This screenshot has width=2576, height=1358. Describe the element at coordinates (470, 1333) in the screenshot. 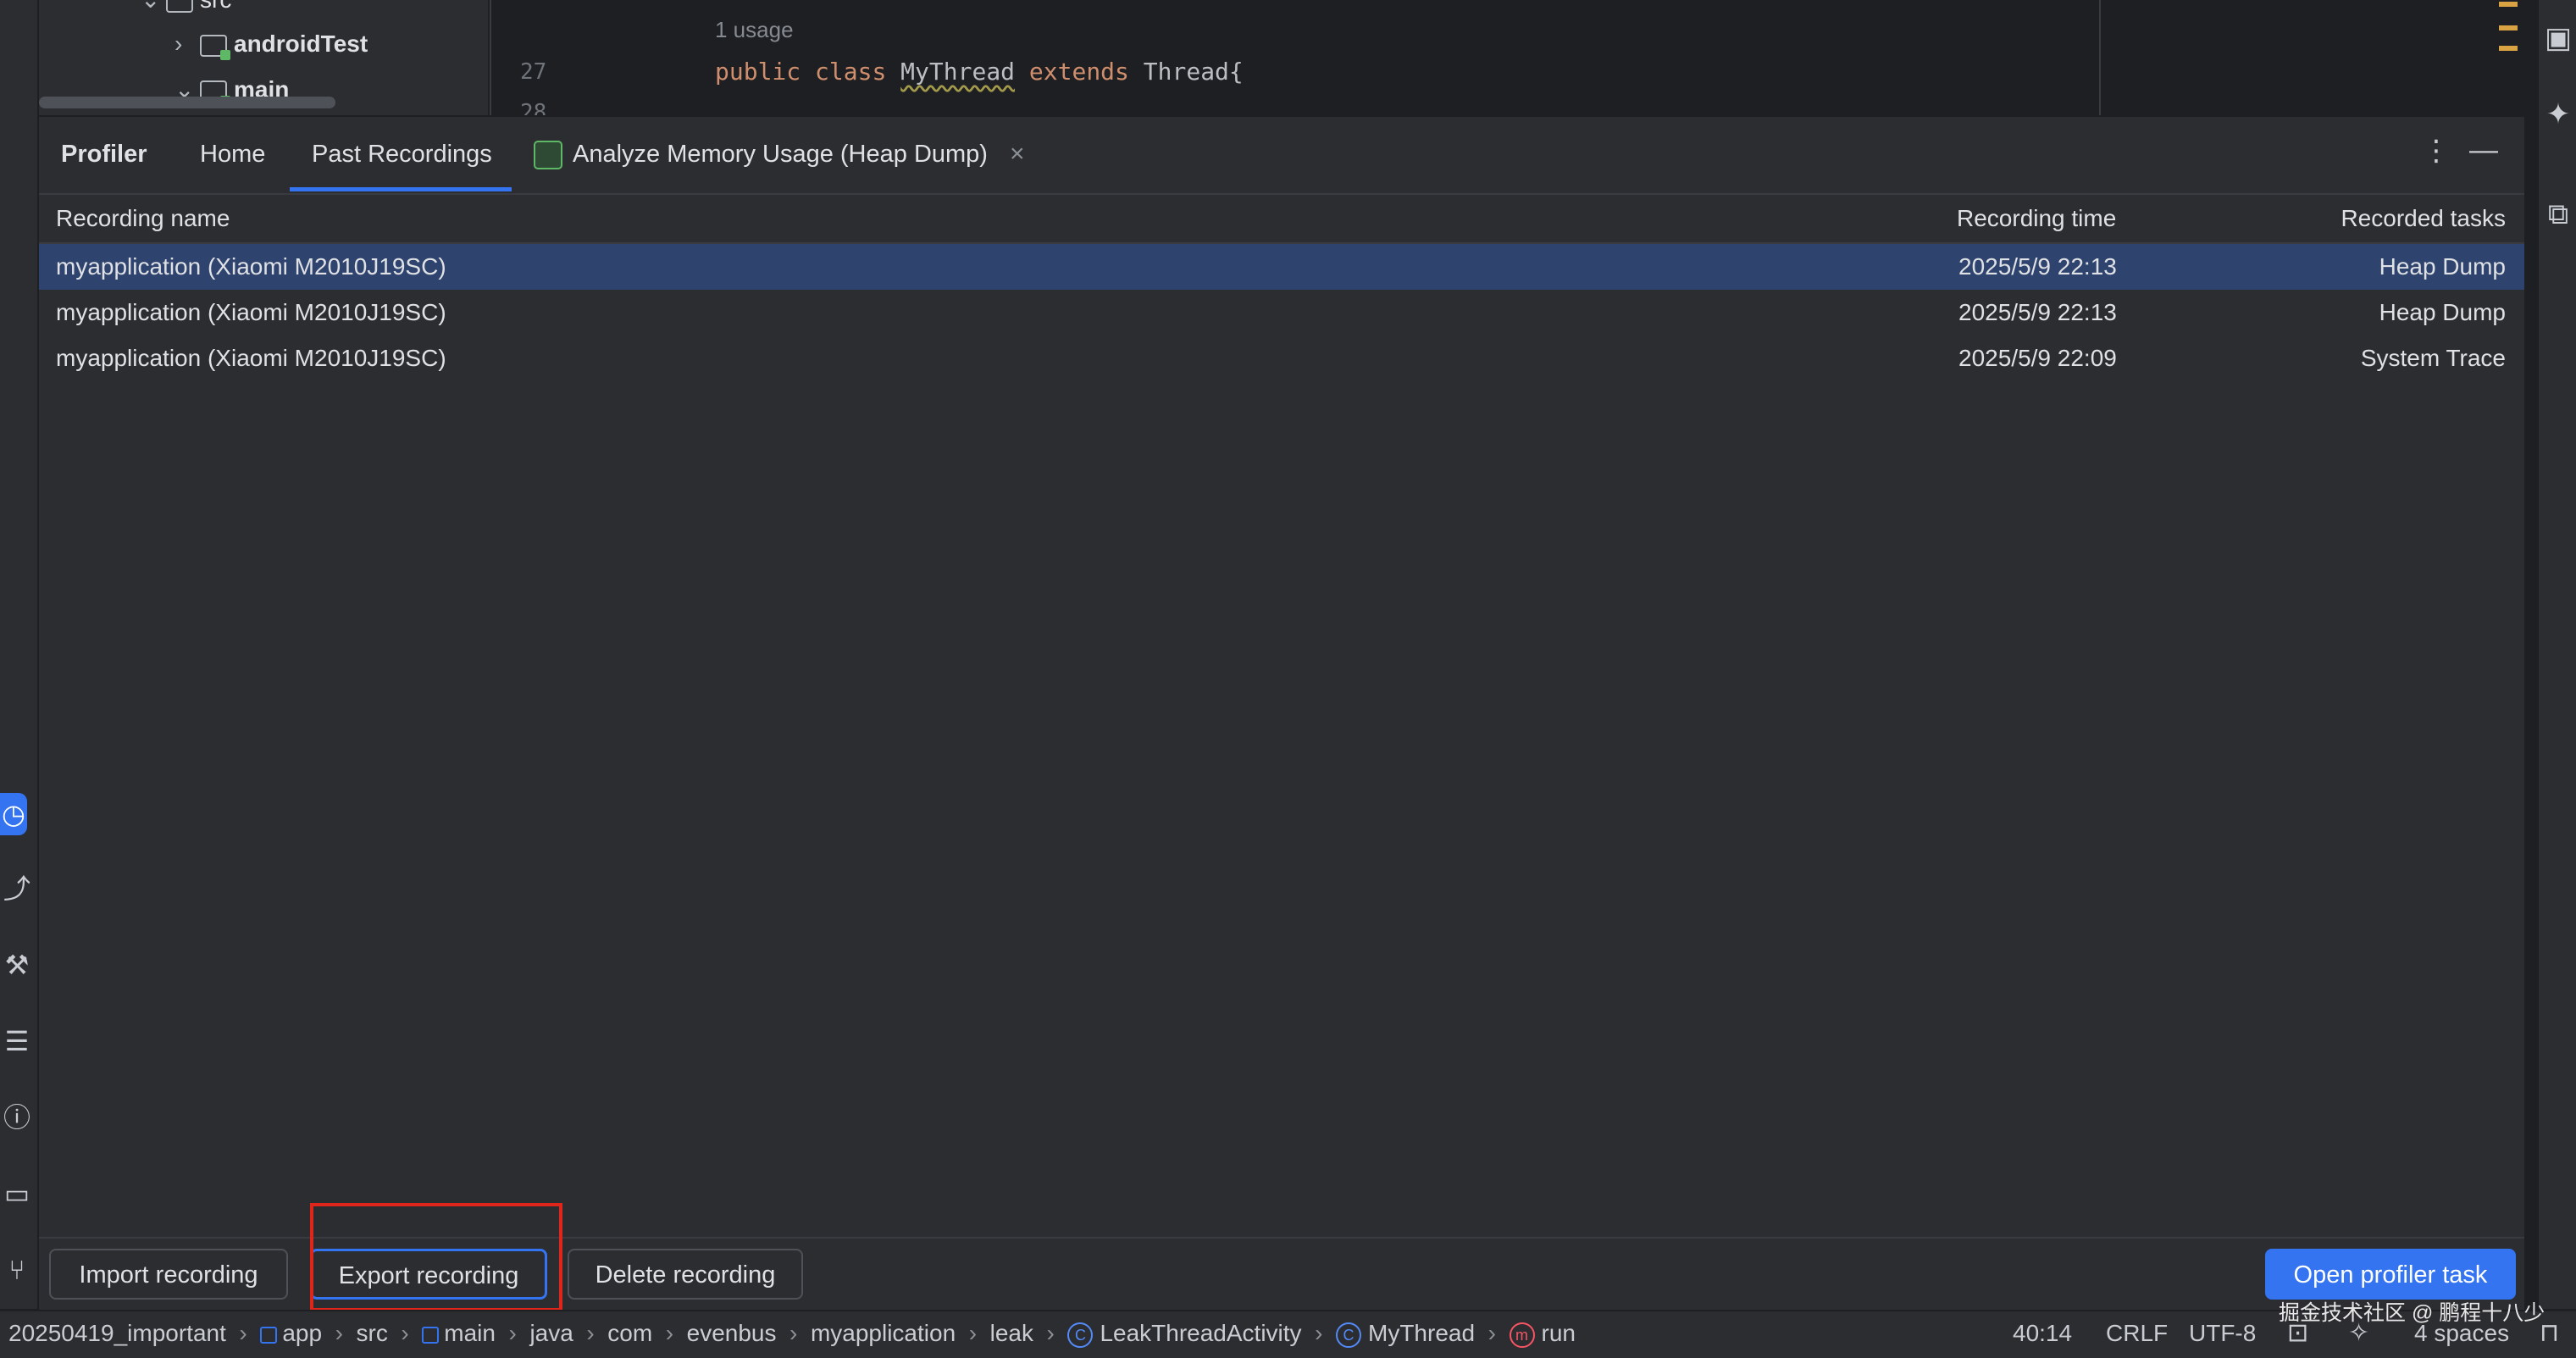

I see `breadcrumb-main: main` at that location.